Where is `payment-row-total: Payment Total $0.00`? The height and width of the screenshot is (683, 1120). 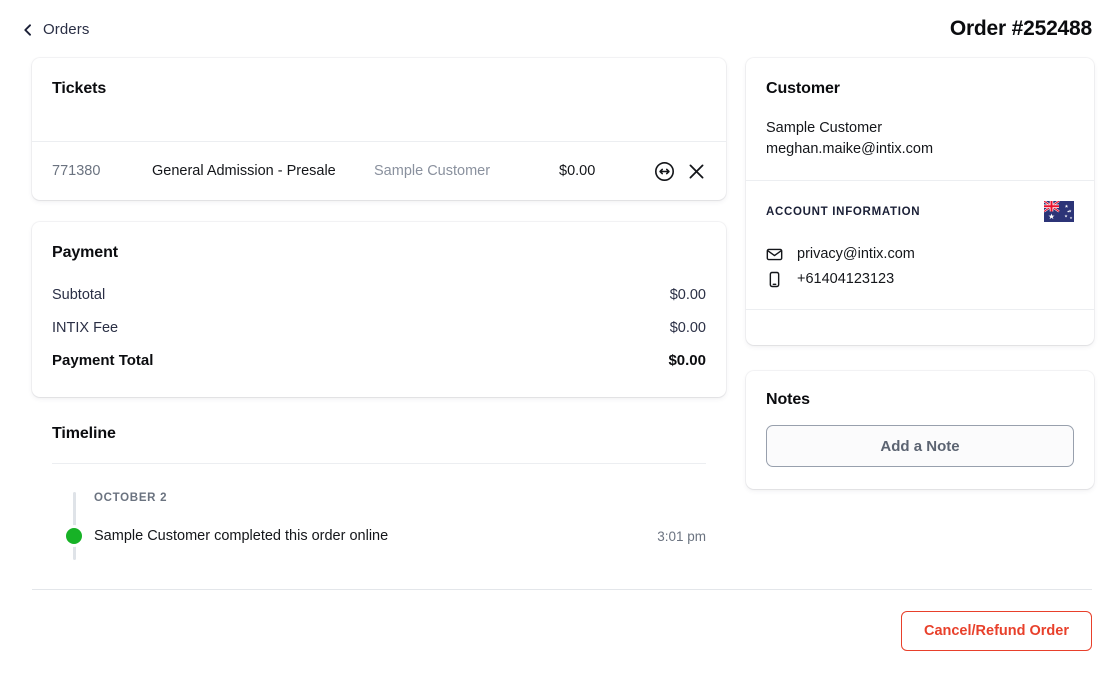
payment-row-total: Payment Total $0.00 is located at coordinates (379, 360).